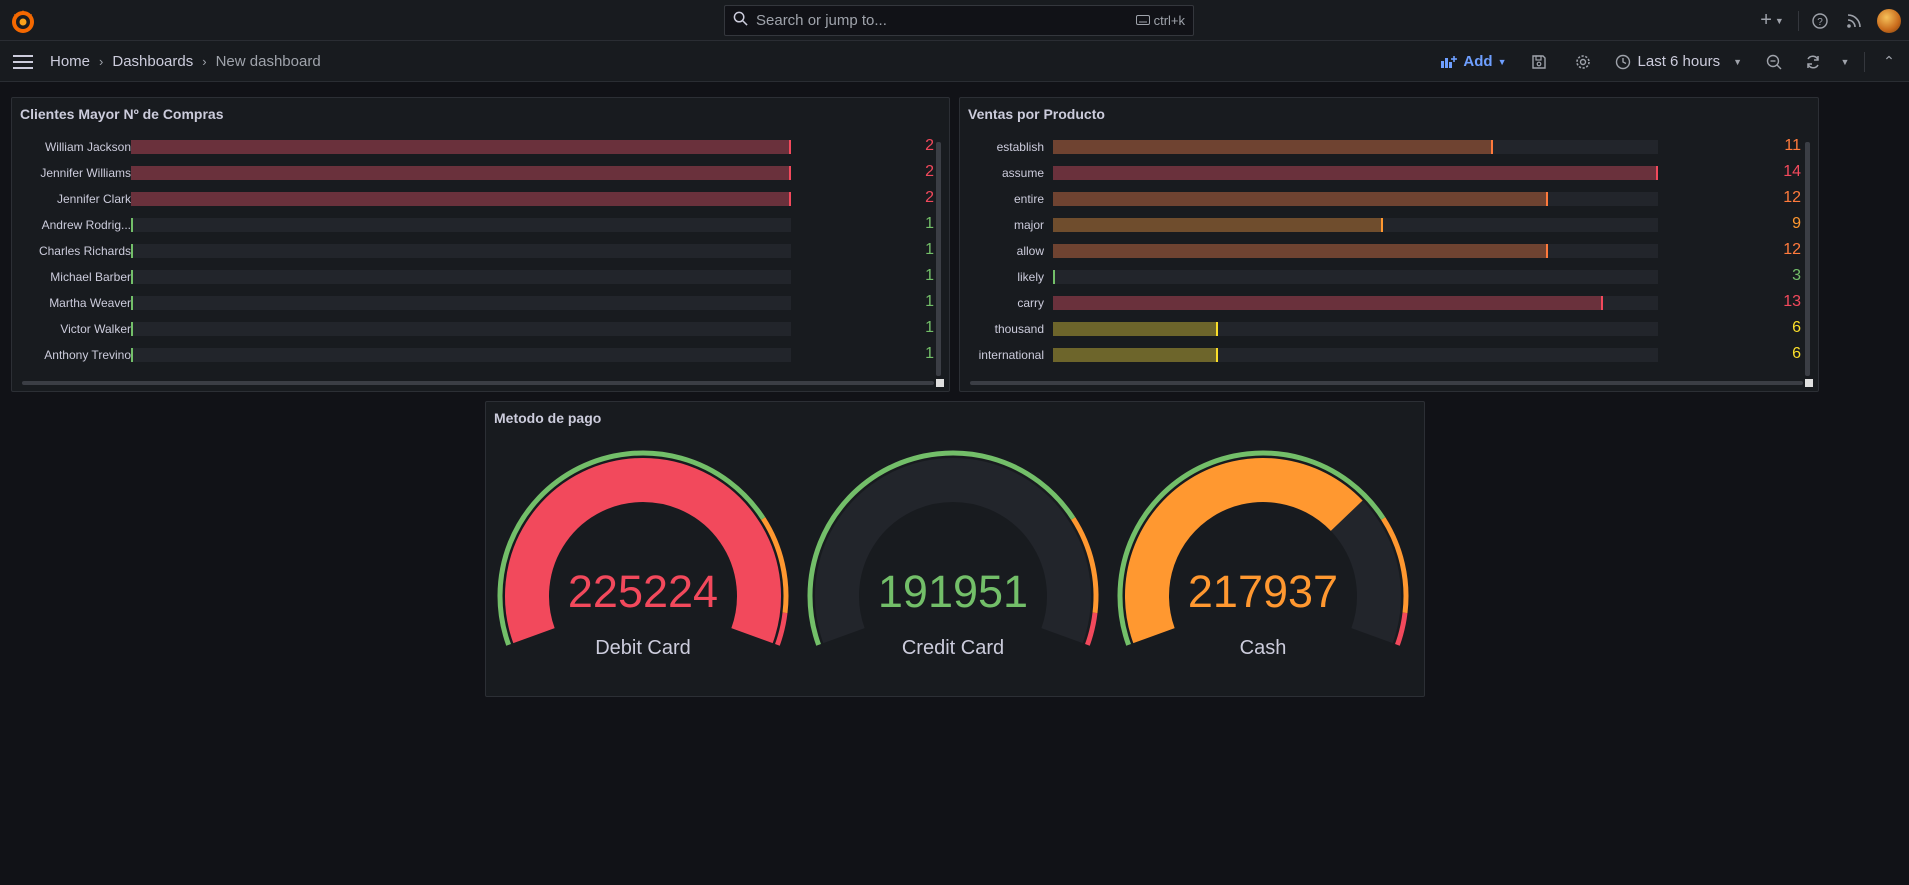  Describe the element at coordinates (740, 21) in the screenshot. I see `search-icon` at that location.